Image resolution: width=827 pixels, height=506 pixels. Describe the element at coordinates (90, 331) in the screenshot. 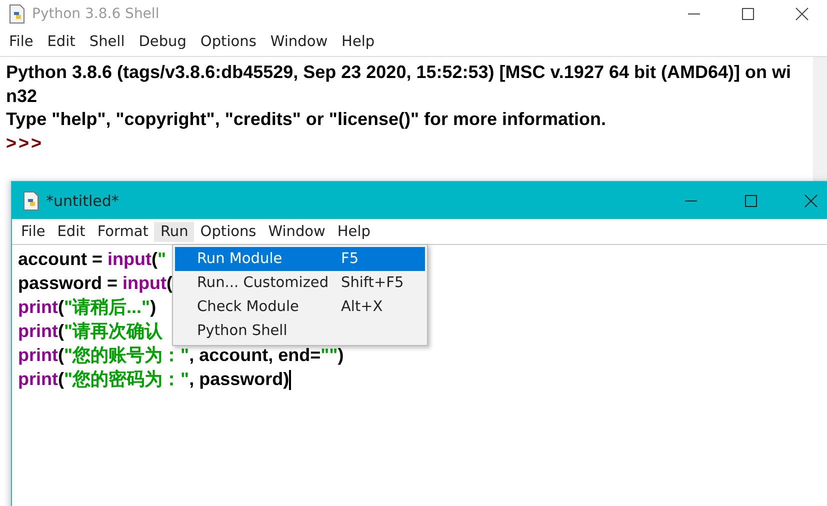

I see `code-line: print("请再次确认` at that location.